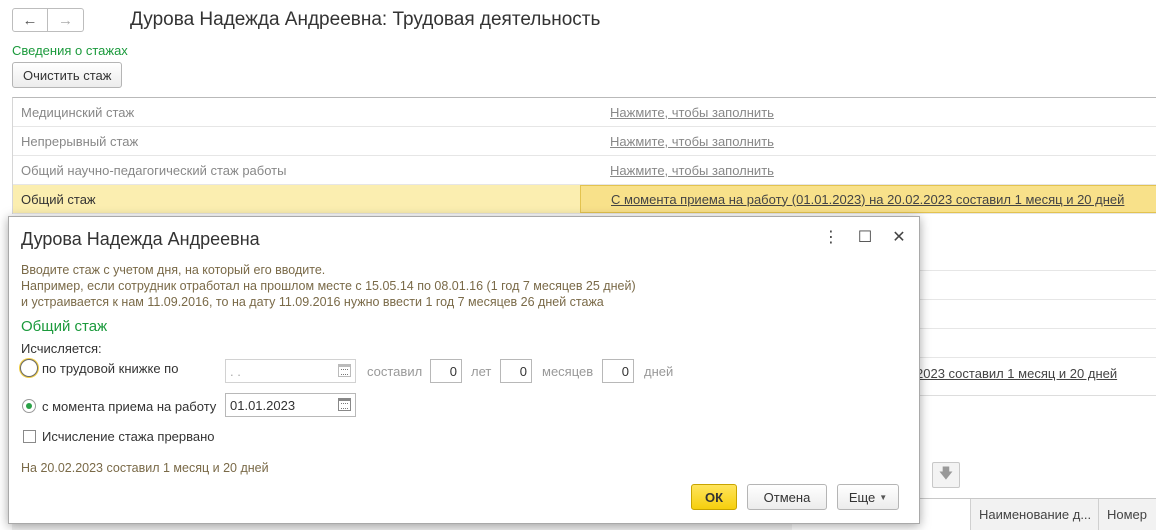 The width and height of the screenshot is (1156, 530). What do you see at coordinates (516, 371) in the screenshot?
I see `months-input: 0` at bounding box center [516, 371].